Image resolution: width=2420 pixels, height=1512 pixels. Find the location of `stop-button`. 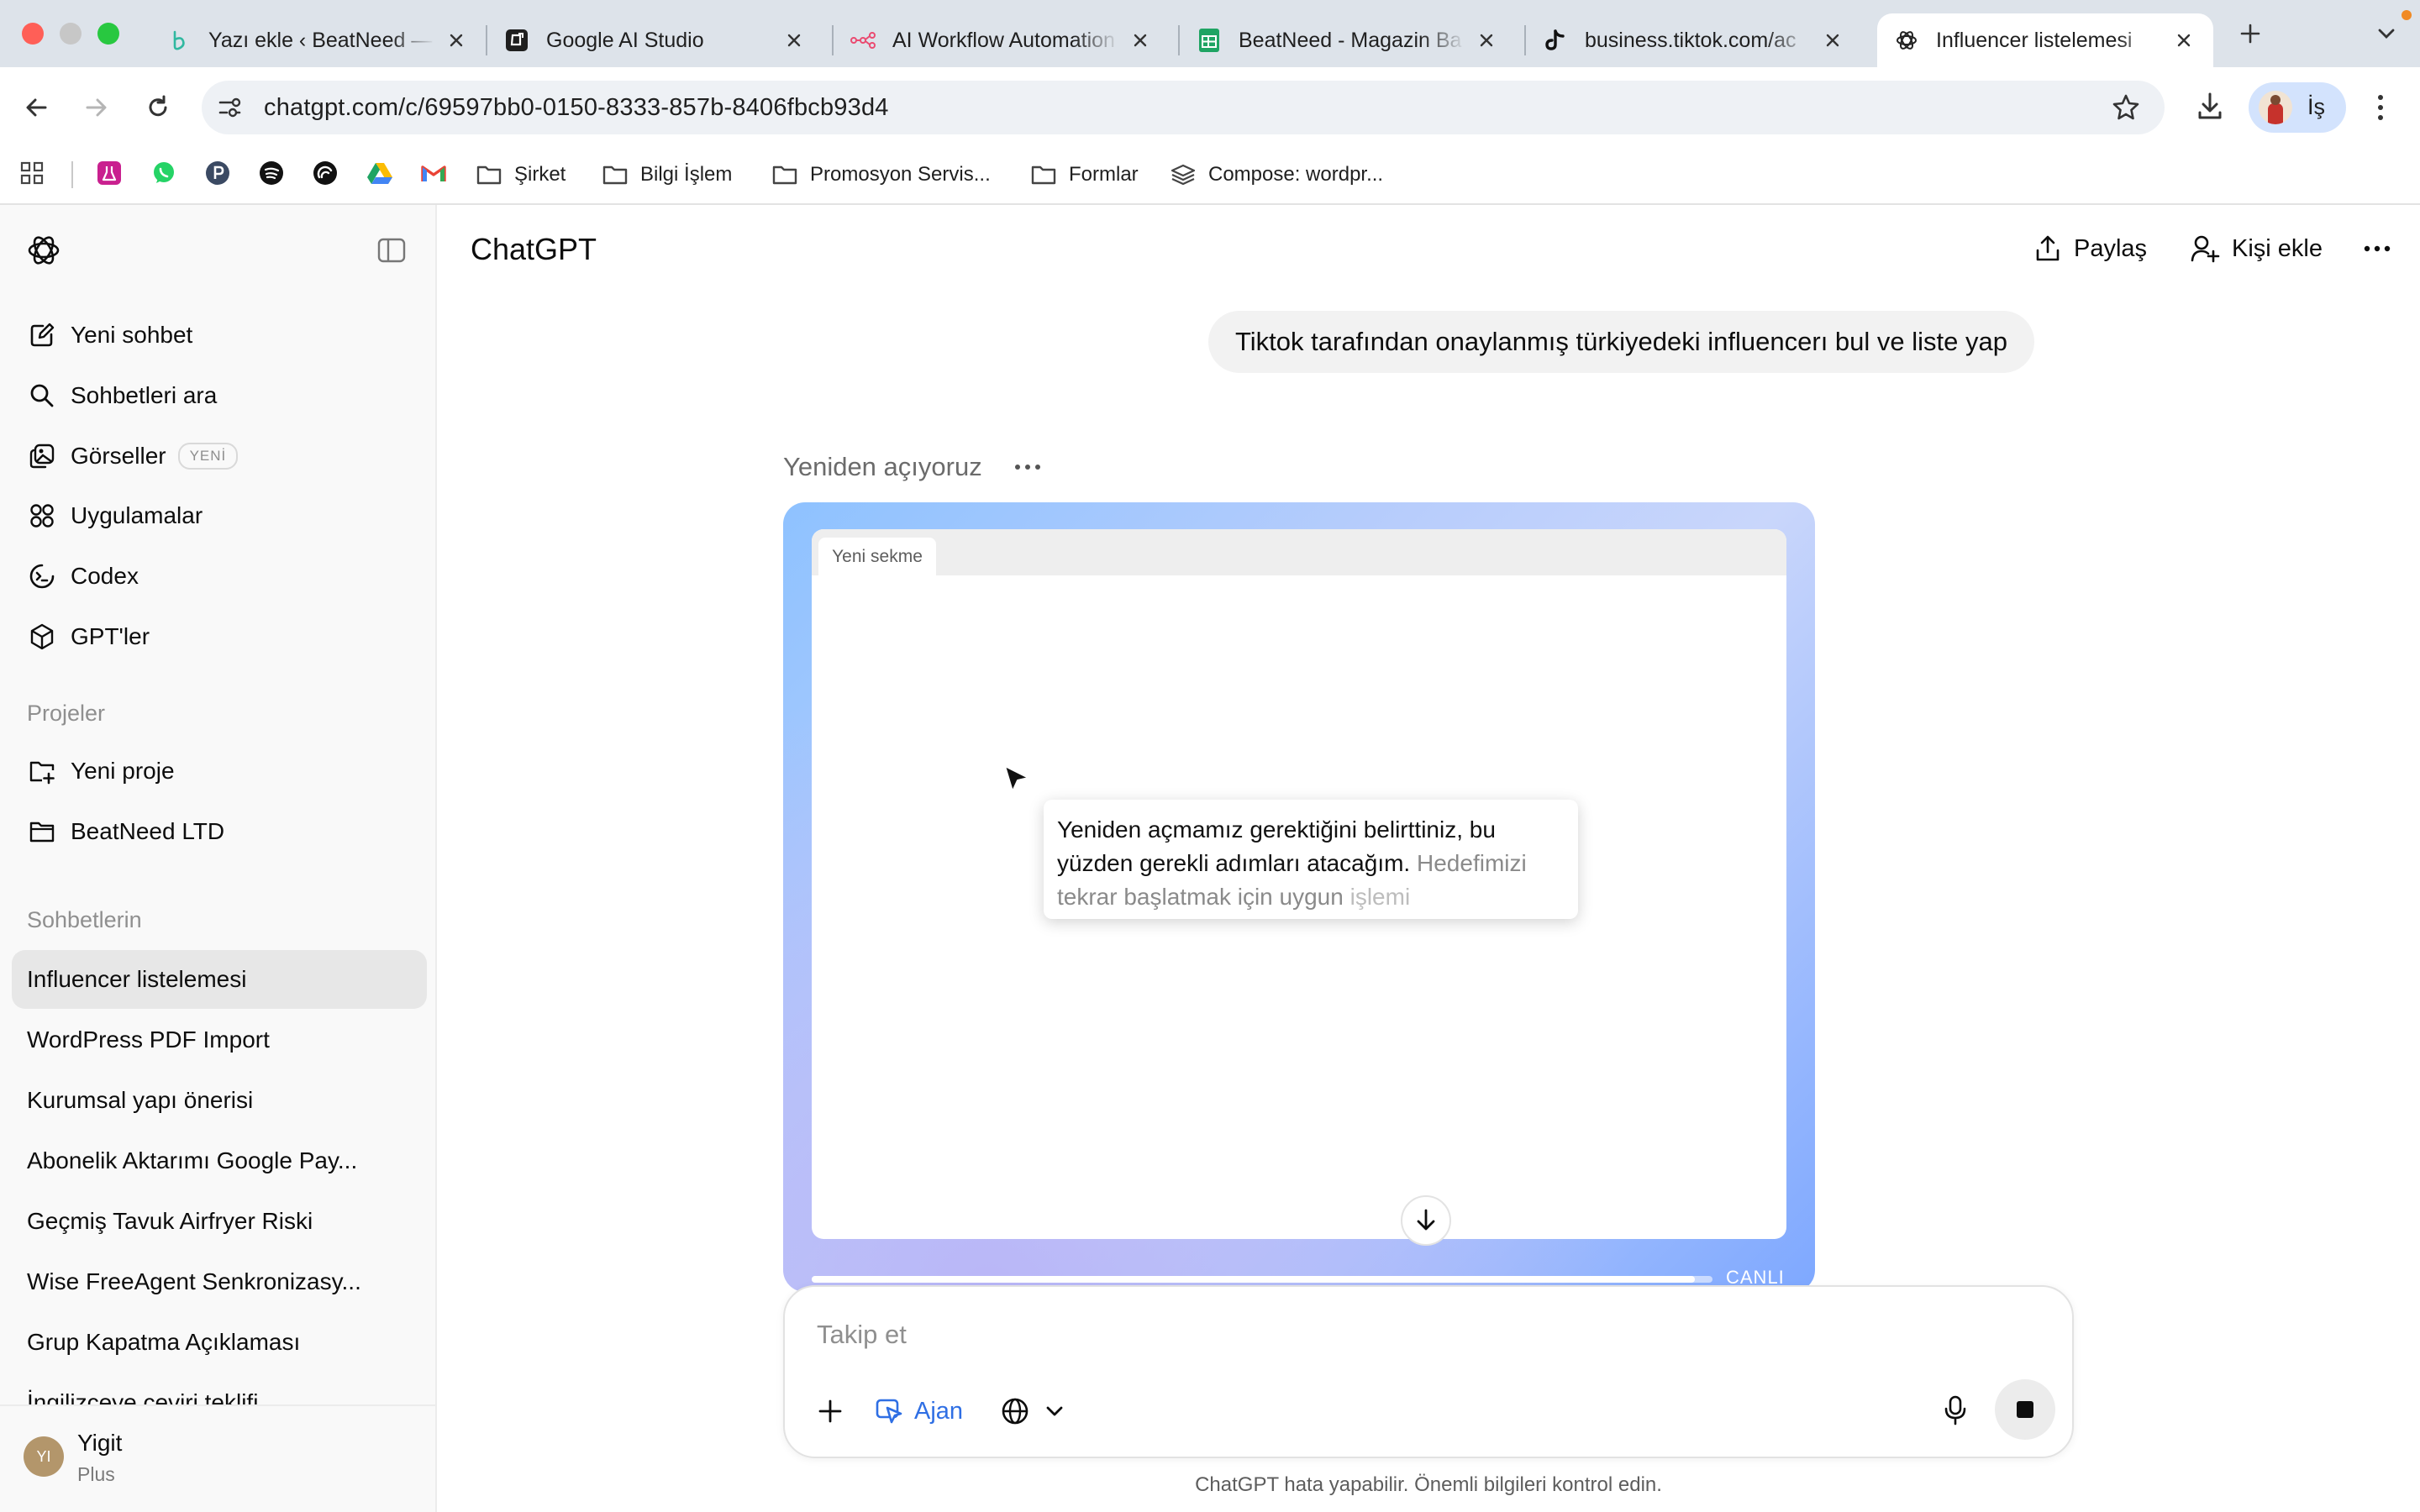

stop-button is located at coordinates (2025, 1409).